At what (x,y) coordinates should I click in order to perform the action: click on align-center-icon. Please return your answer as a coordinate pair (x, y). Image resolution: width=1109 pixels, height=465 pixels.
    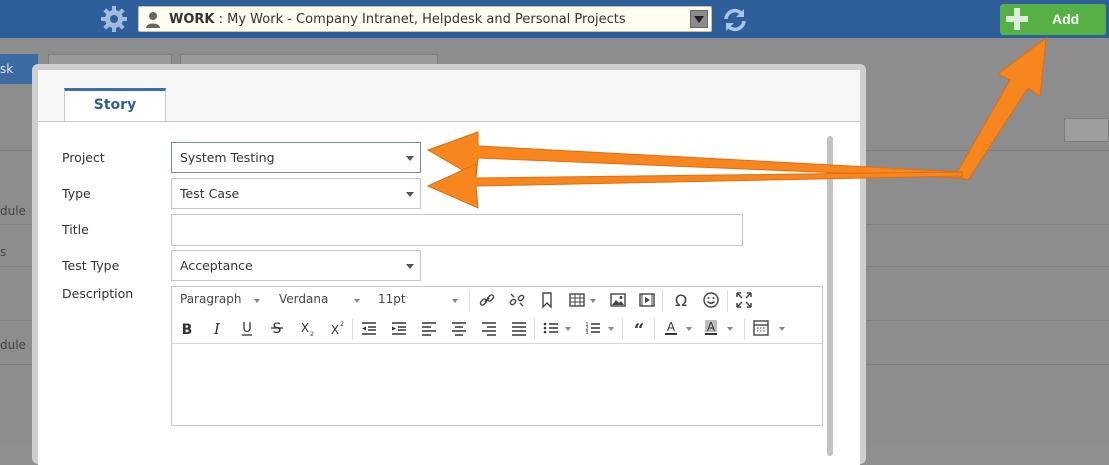
    Looking at the image, I should click on (459, 328).